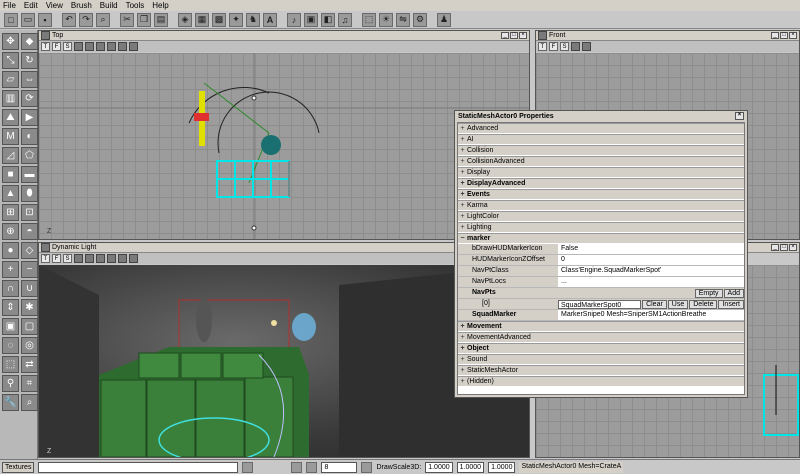  I want to click on wireframe-button, so click(575, 46).